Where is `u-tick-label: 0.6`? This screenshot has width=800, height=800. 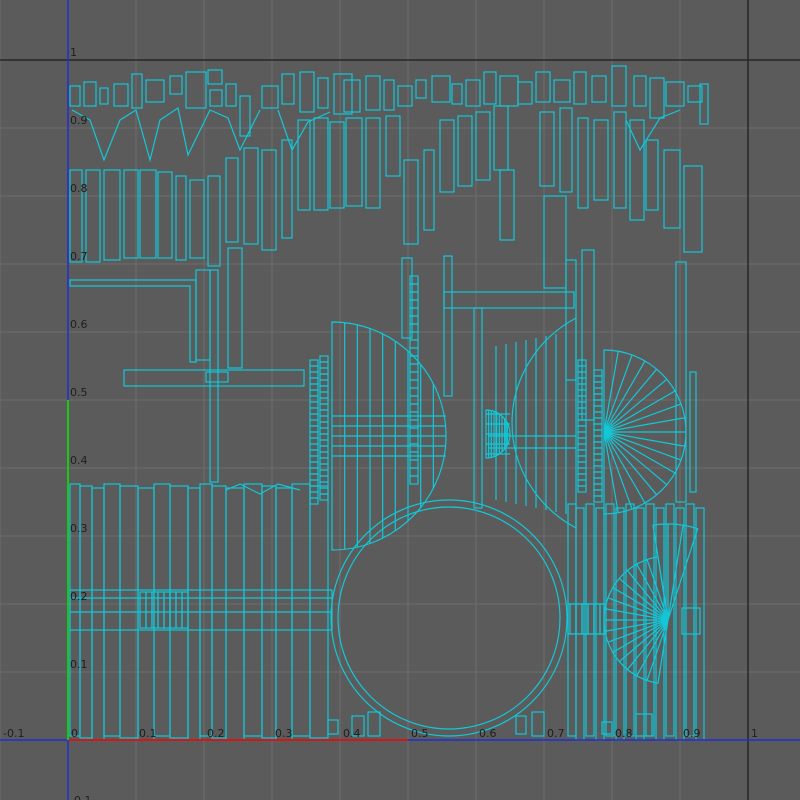
u-tick-label: 0.6 is located at coordinates (488, 733).